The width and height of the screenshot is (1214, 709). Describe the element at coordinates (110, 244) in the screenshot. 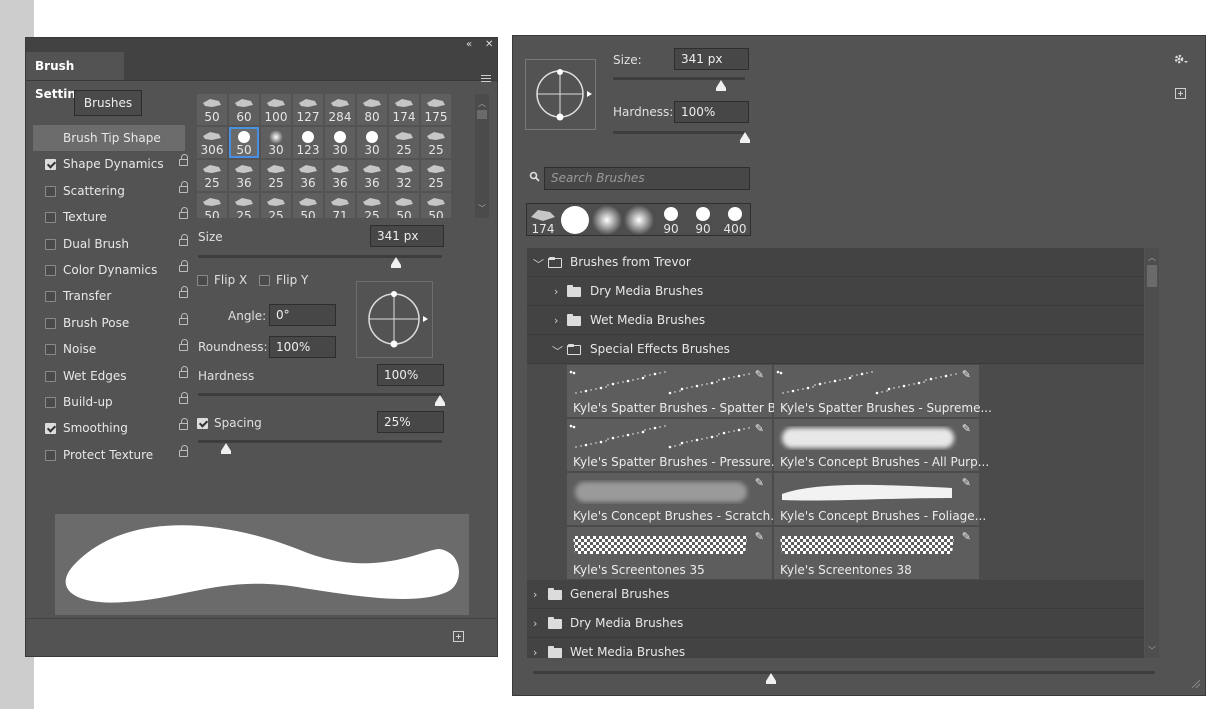

I see `option-row: Dual Brush` at that location.